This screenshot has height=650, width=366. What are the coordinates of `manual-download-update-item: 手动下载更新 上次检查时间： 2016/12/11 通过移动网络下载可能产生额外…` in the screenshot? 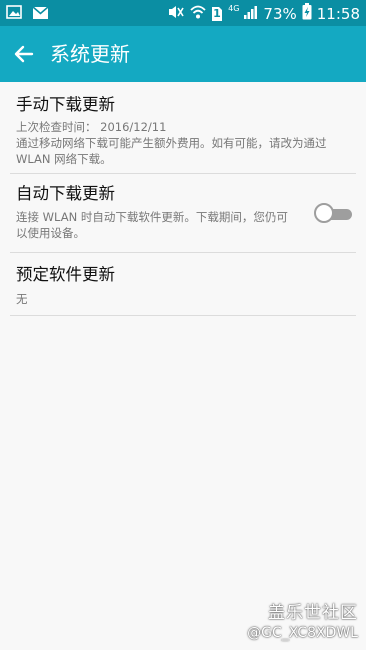 It's located at (183, 128).